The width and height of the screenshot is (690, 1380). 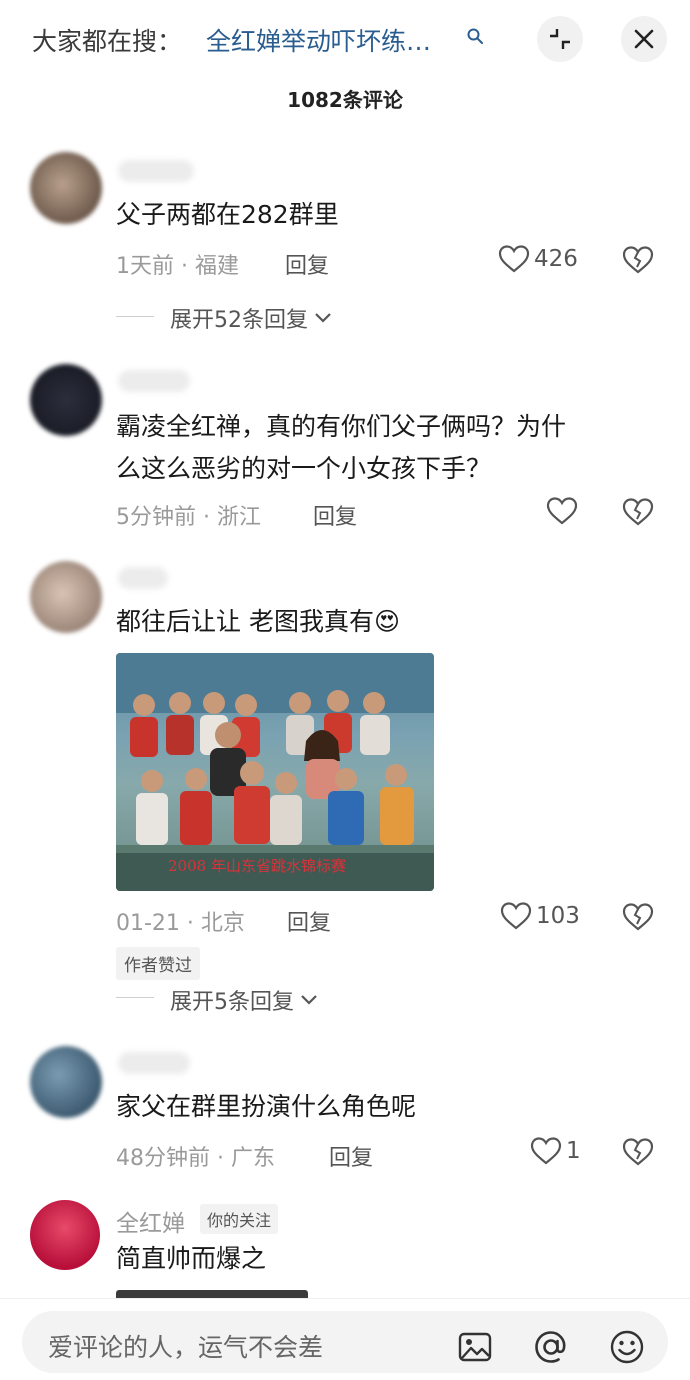 I want to click on photo-caption: 2008 年山东省跳水锦标赛, so click(x=257, y=866).